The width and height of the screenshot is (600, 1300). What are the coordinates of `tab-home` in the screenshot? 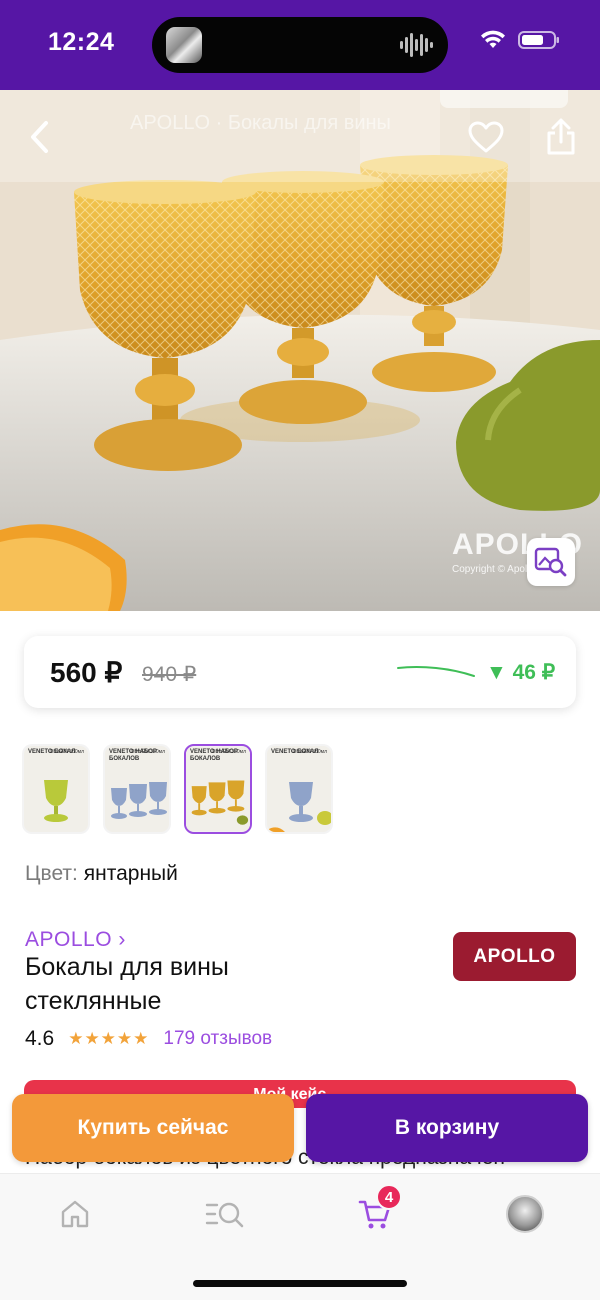 It's located at (75, 1214).